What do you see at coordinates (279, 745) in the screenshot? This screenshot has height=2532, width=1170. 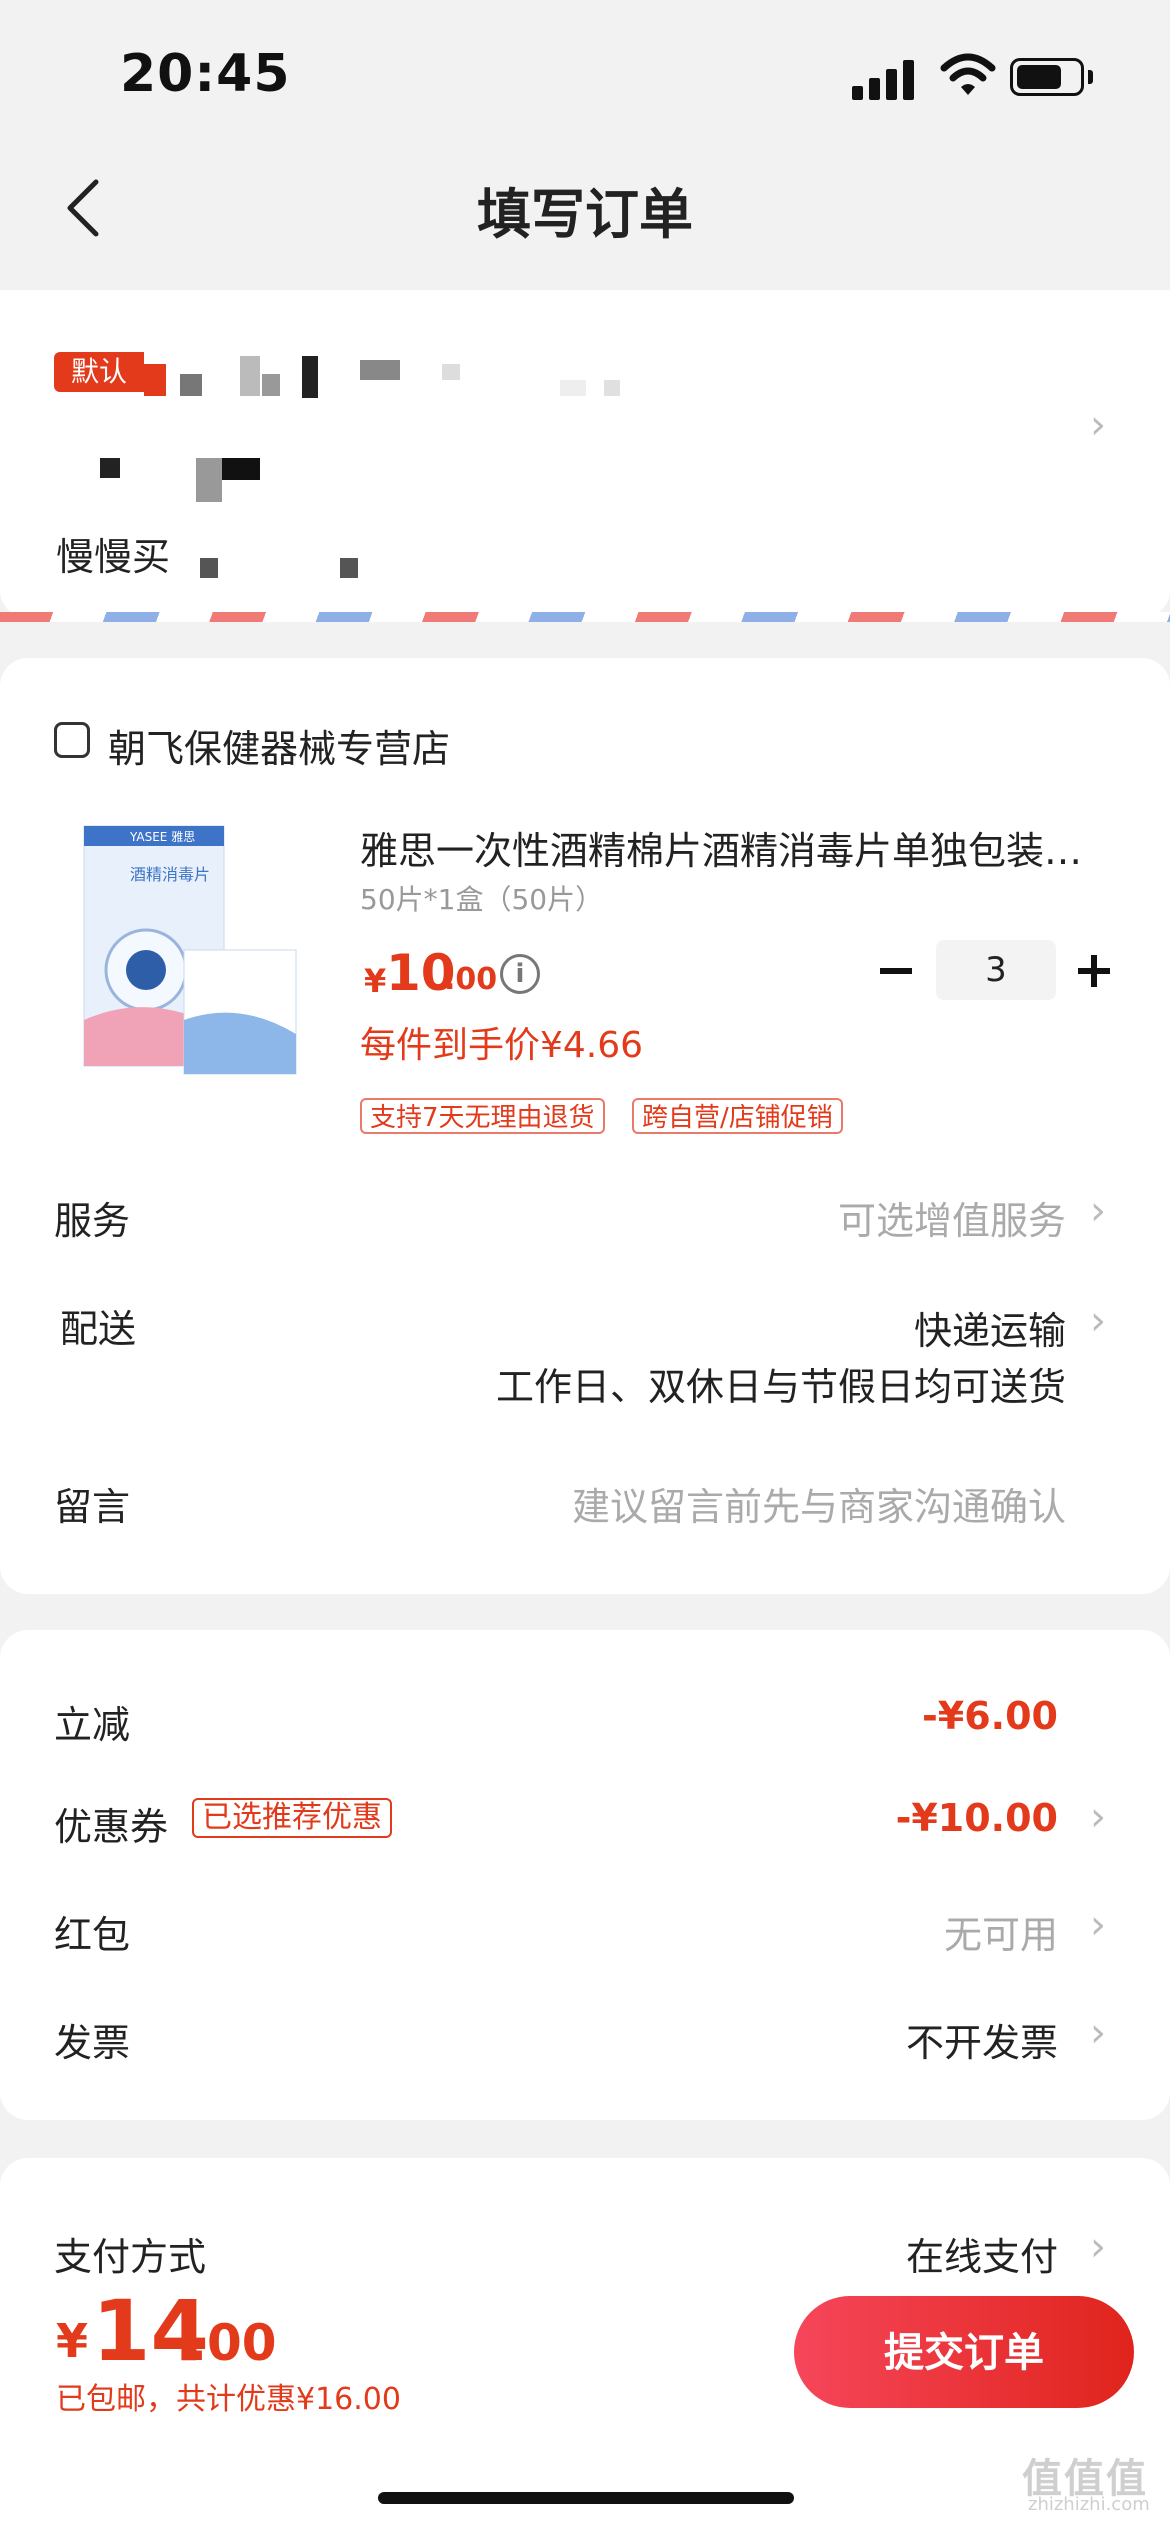 I see `store-name: 朝飞保健器械专营店` at bounding box center [279, 745].